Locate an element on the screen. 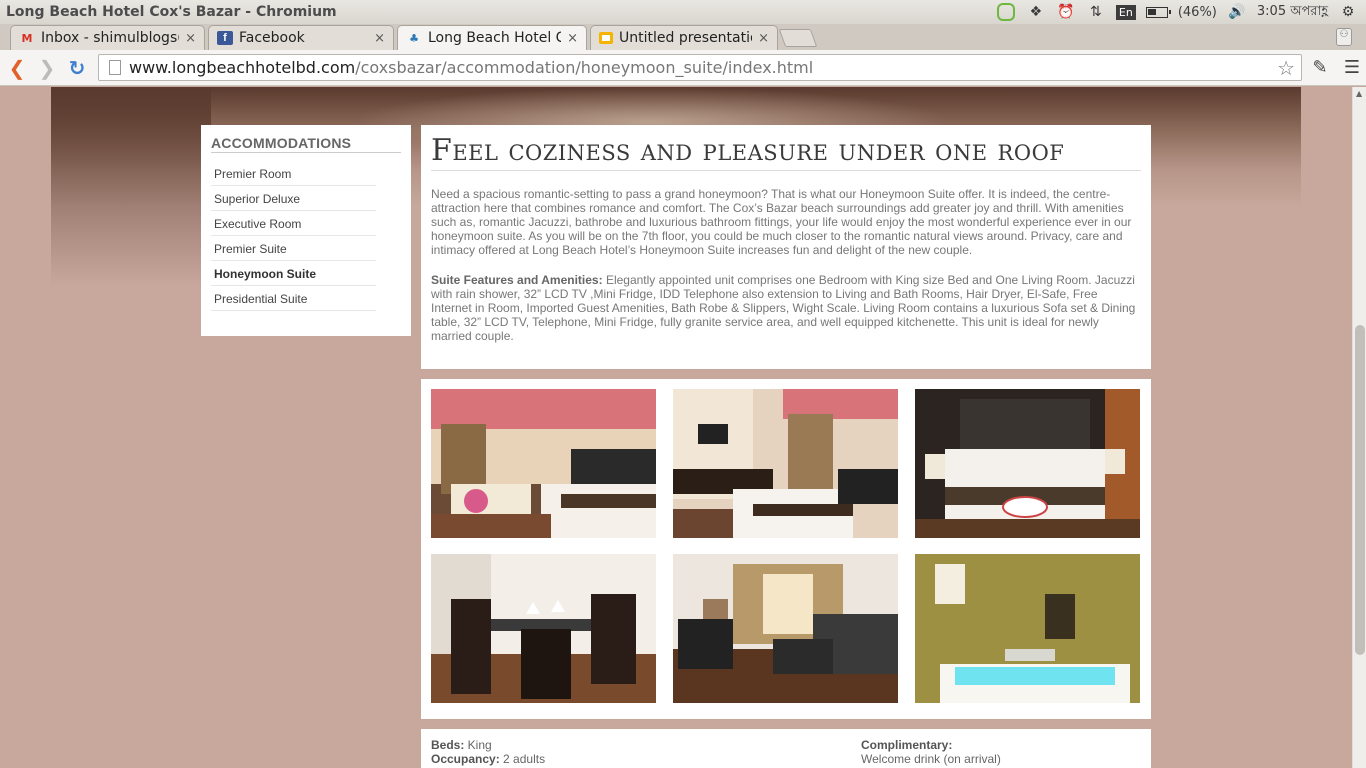 The height and width of the screenshot is (768, 1366). occupancy-label: Occupancy: is located at coordinates (465, 759).